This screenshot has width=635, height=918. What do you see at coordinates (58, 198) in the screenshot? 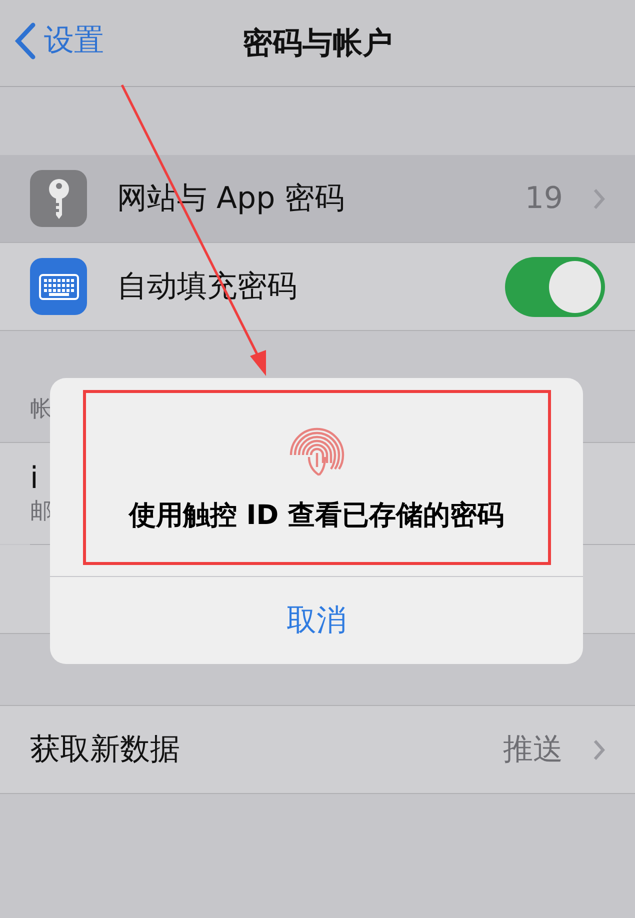
I see `key-icon` at bounding box center [58, 198].